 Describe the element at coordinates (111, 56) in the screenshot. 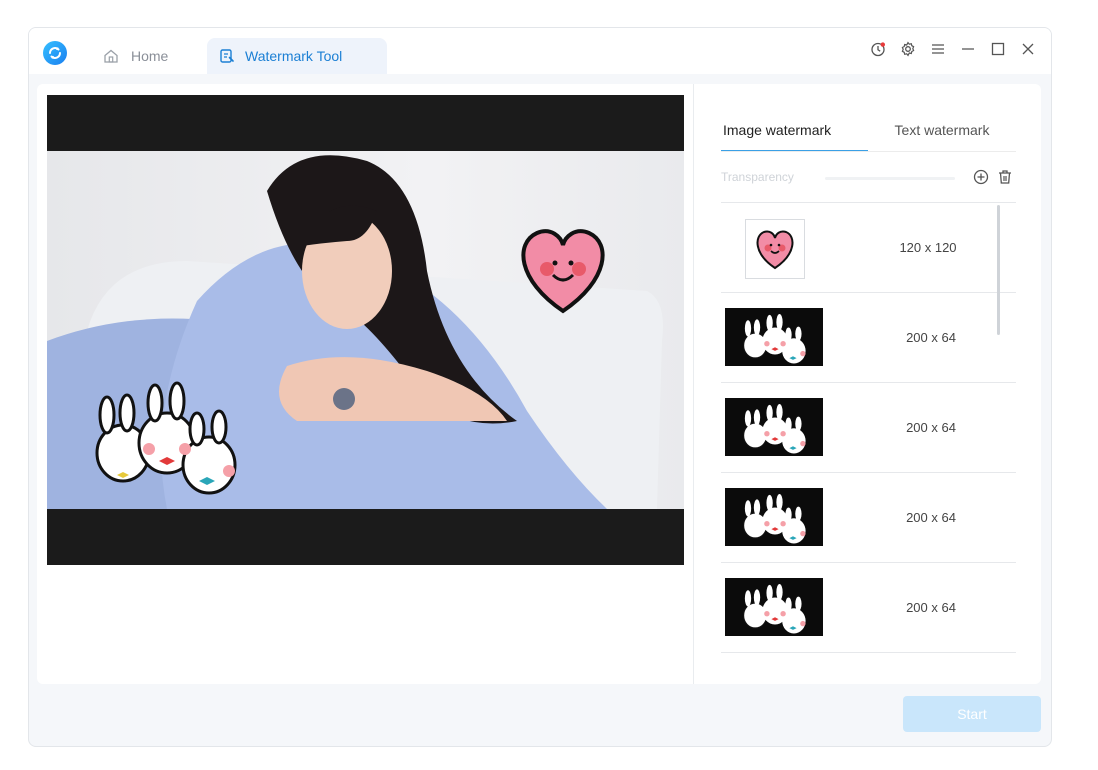

I see `home-icon` at that location.